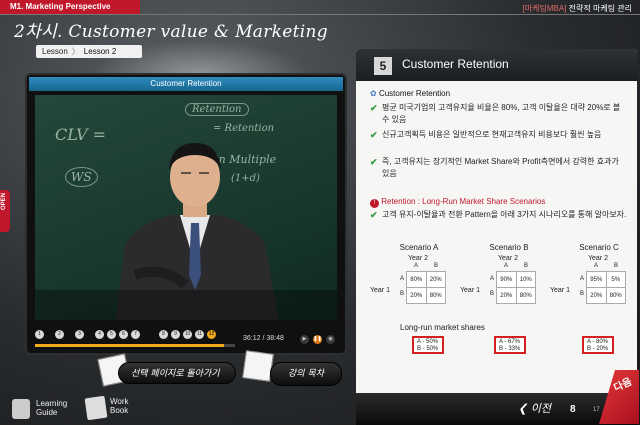 The width and height of the screenshot is (640, 425). I want to click on notes-icon, so click(258, 366).